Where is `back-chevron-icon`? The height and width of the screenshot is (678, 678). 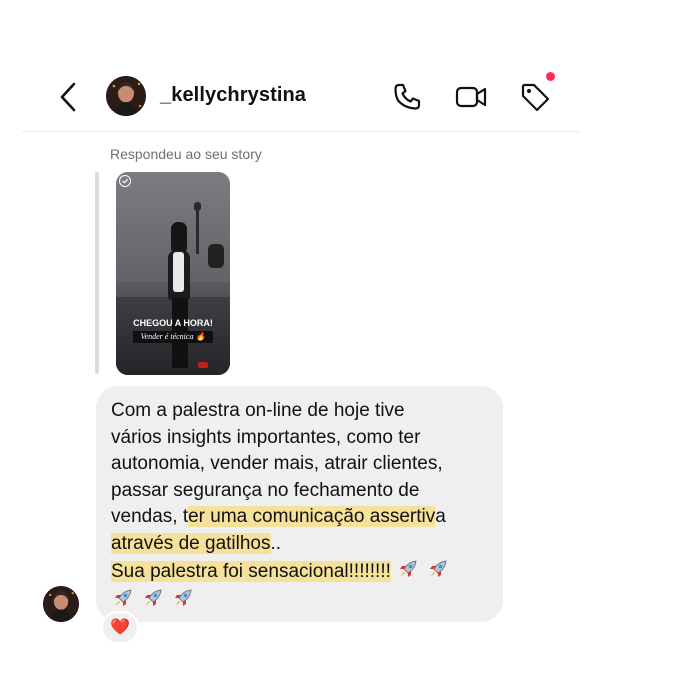 back-chevron-icon is located at coordinates (68, 97).